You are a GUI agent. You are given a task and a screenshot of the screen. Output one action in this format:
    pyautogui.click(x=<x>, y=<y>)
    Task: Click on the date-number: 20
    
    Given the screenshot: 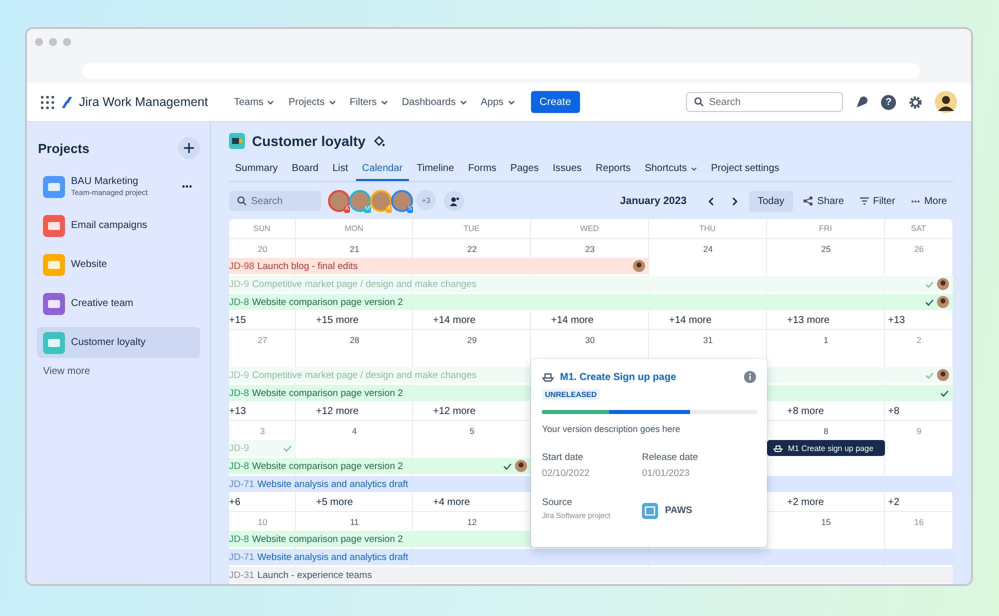 What is the action you would take?
    pyautogui.click(x=263, y=249)
    